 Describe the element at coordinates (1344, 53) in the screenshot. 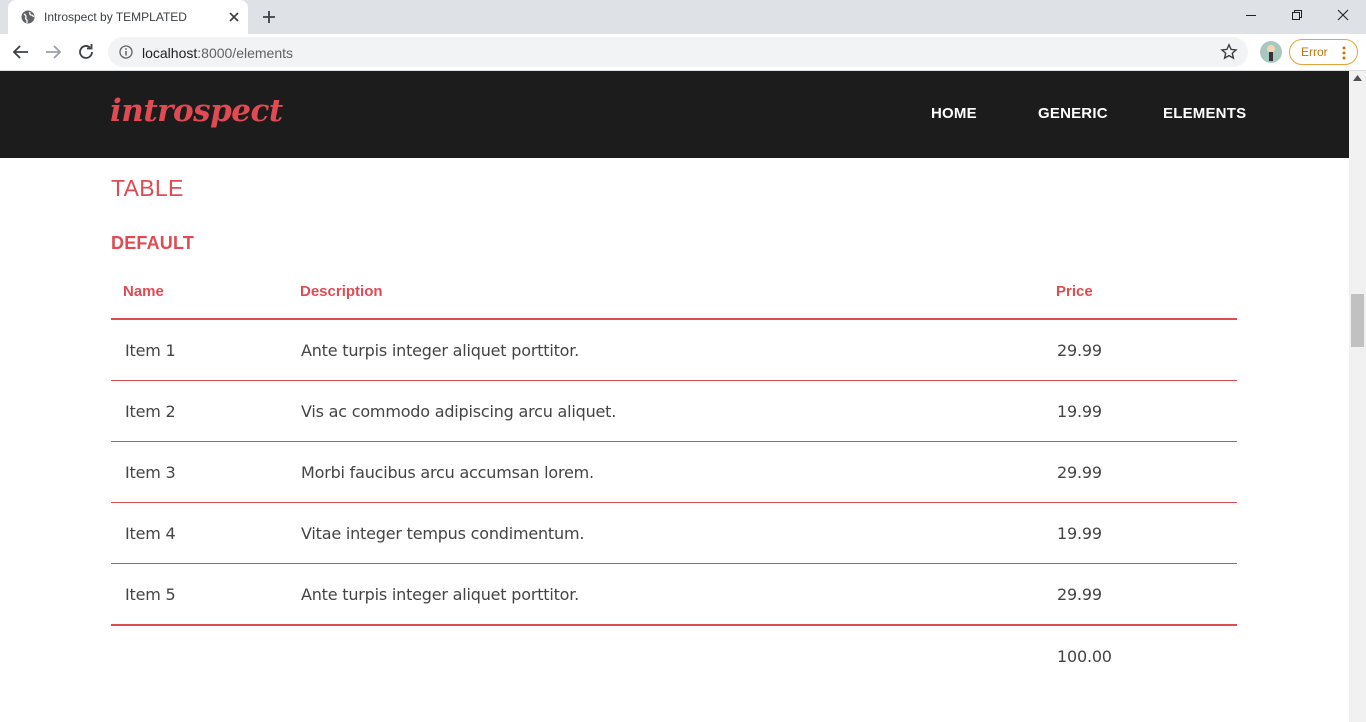

I see `more-options-icon` at that location.